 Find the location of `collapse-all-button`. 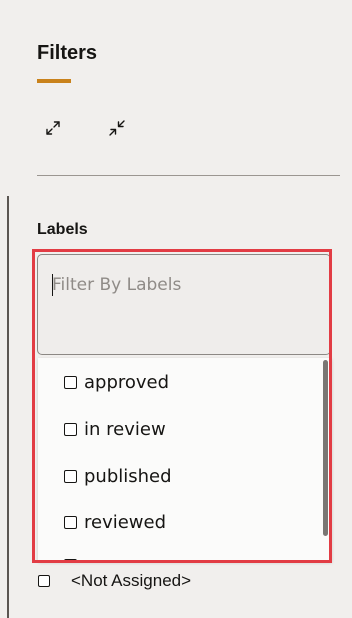

collapse-all-button is located at coordinates (117, 128).